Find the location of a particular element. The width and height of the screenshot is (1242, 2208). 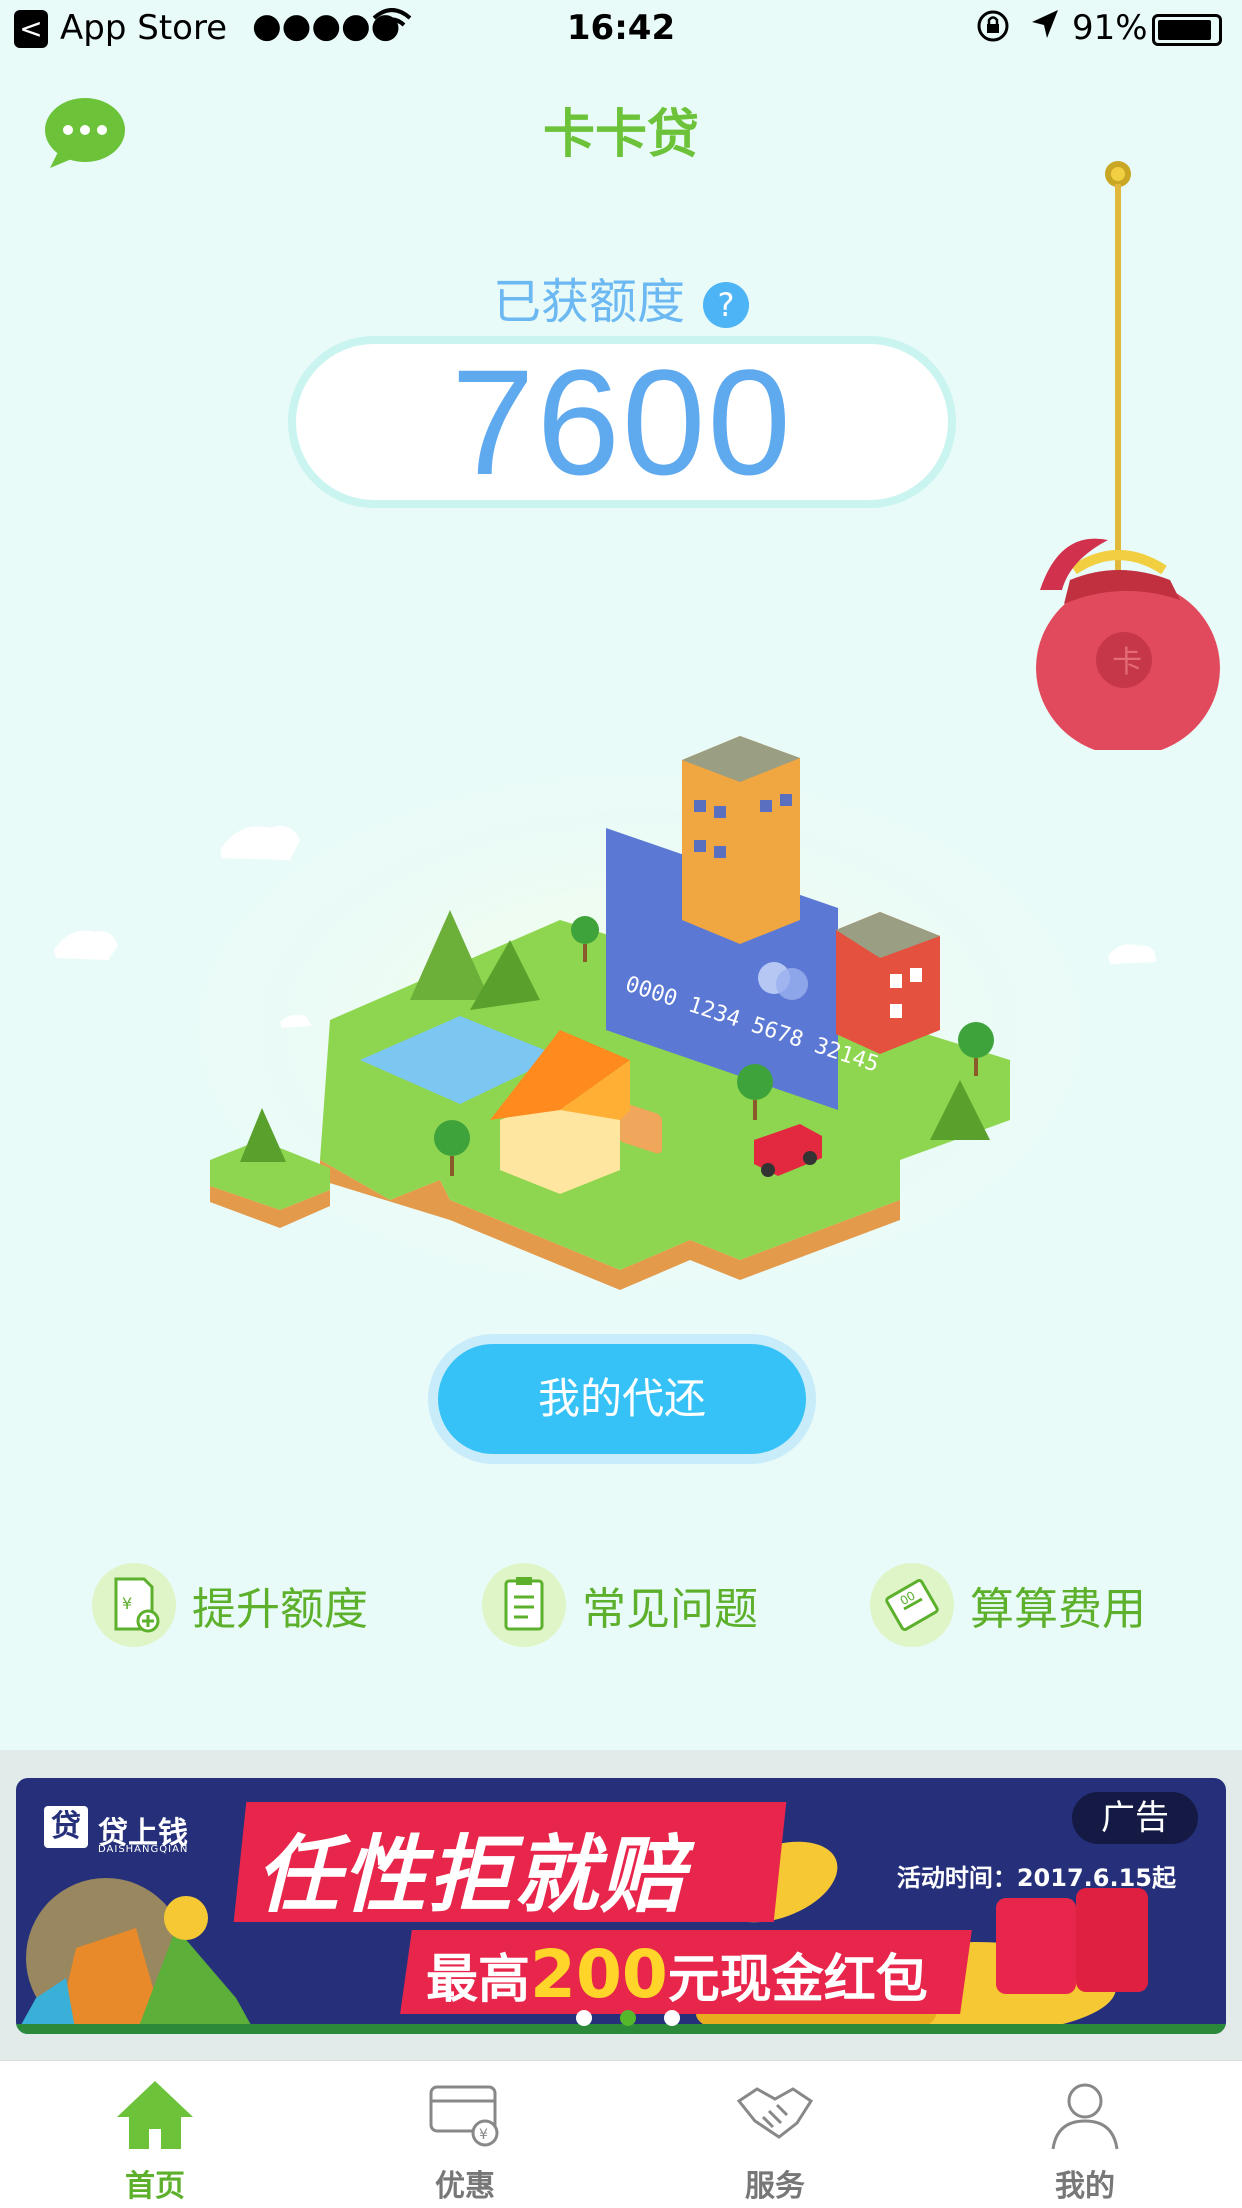

credit-amount-box: 7600 is located at coordinates (622, 422).